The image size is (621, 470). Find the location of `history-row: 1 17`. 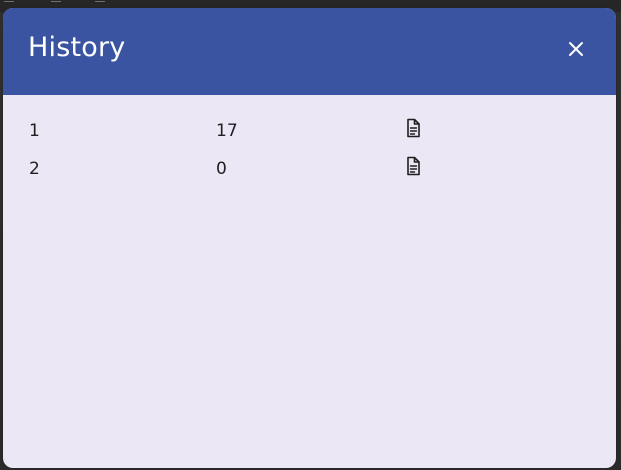

history-row: 1 17 is located at coordinates (309, 138).